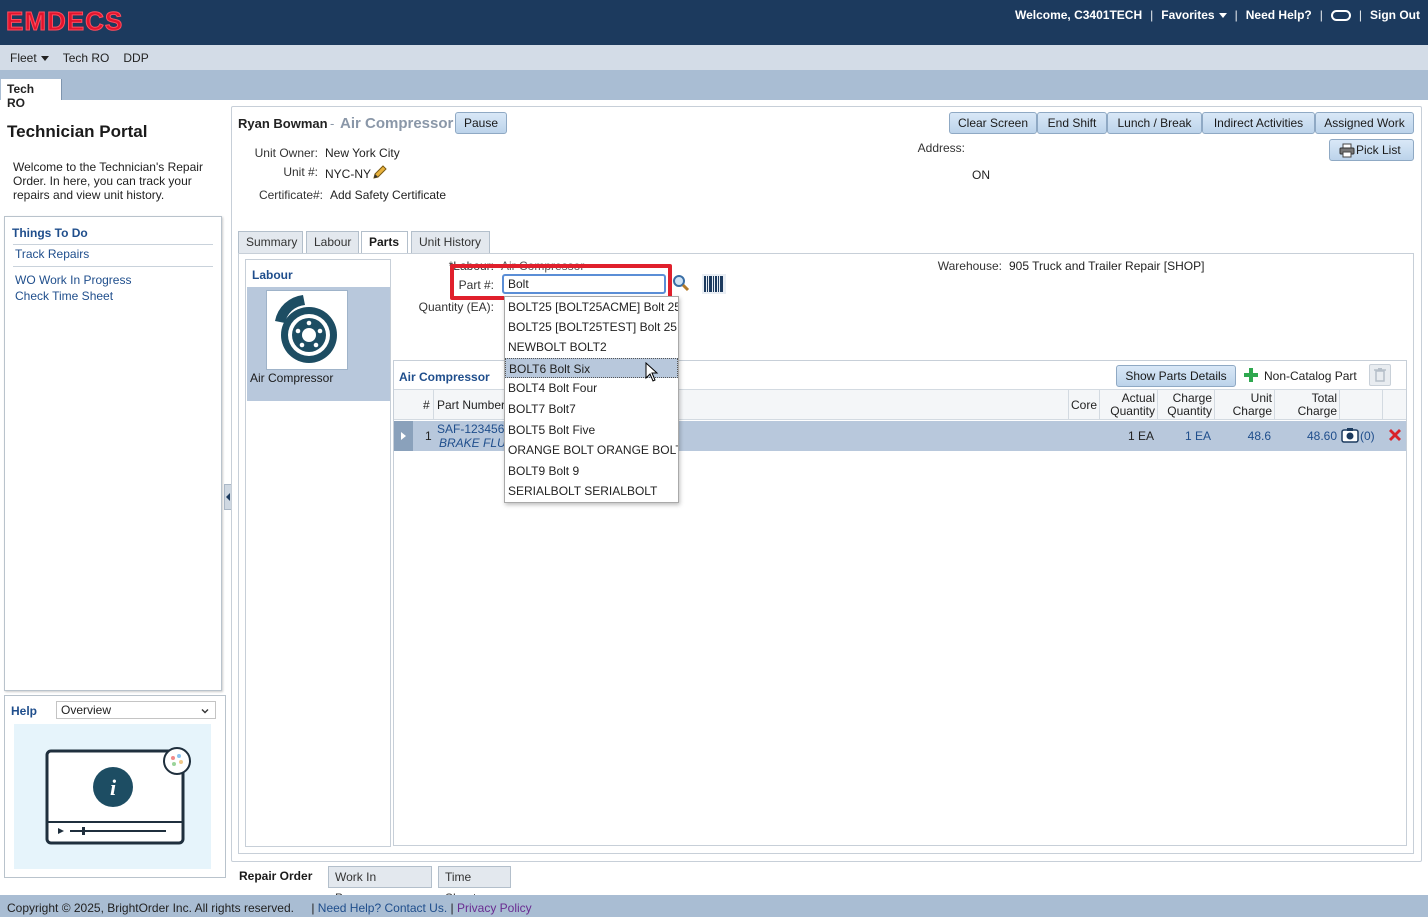 The width and height of the screenshot is (1428, 917). What do you see at coordinates (591, 307) in the screenshot?
I see `suggestion-item: BOLT25 [BOLT25ACME] Bolt 25` at bounding box center [591, 307].